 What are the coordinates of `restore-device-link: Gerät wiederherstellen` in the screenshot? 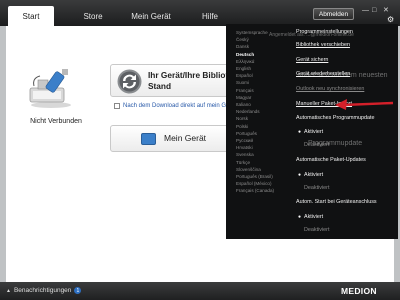 It's located at (323, 74).